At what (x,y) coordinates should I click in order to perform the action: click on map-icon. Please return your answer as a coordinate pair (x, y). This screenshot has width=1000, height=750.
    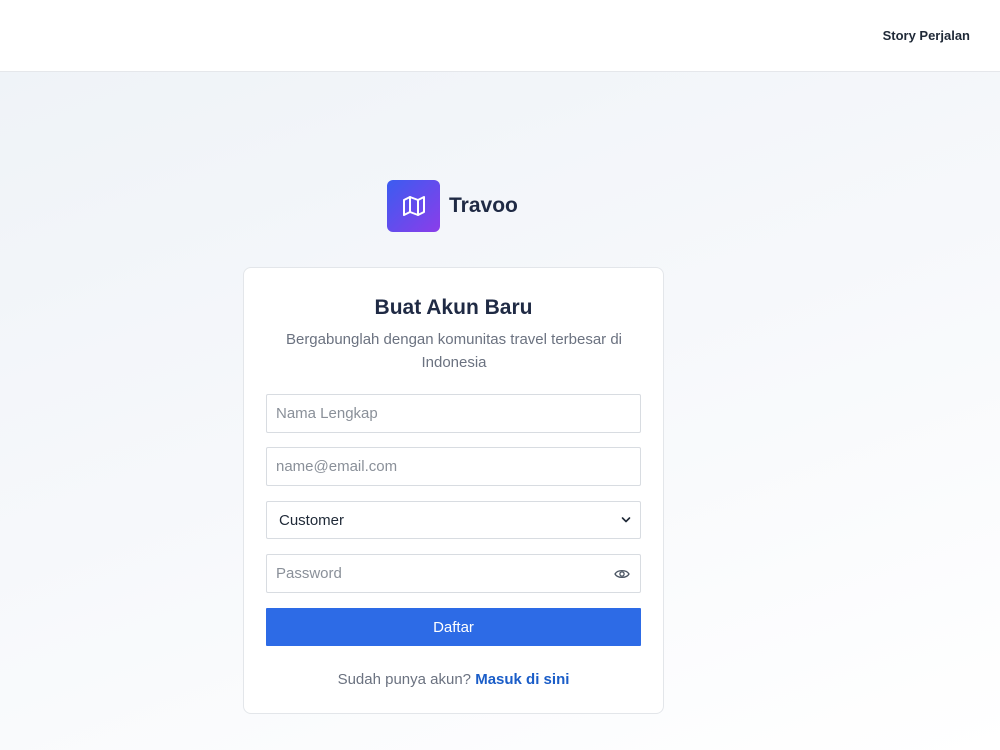
    Looking at the image, I should click on (413, 206).